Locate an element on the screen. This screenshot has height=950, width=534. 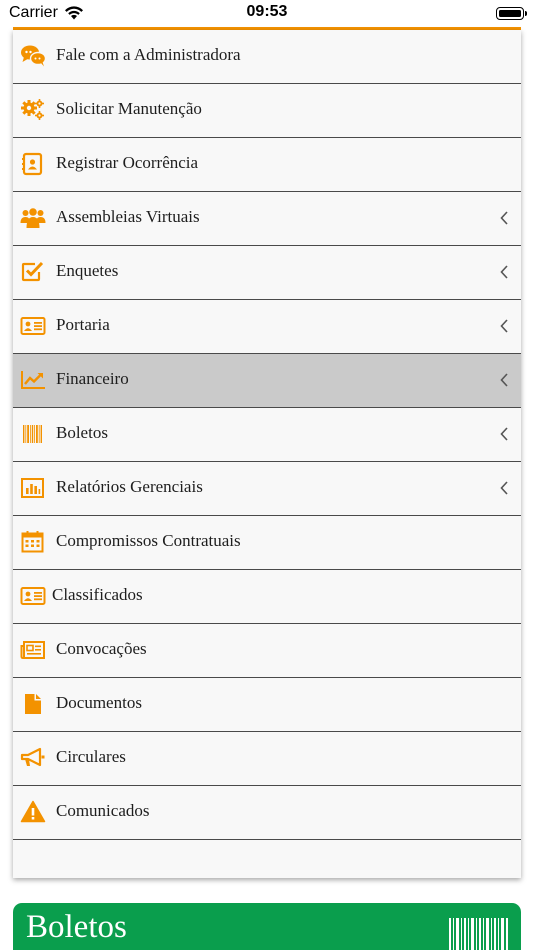
menu-item-compromissos-contratuais: Compromissos Contratuais is located at coordinates (267, 543).